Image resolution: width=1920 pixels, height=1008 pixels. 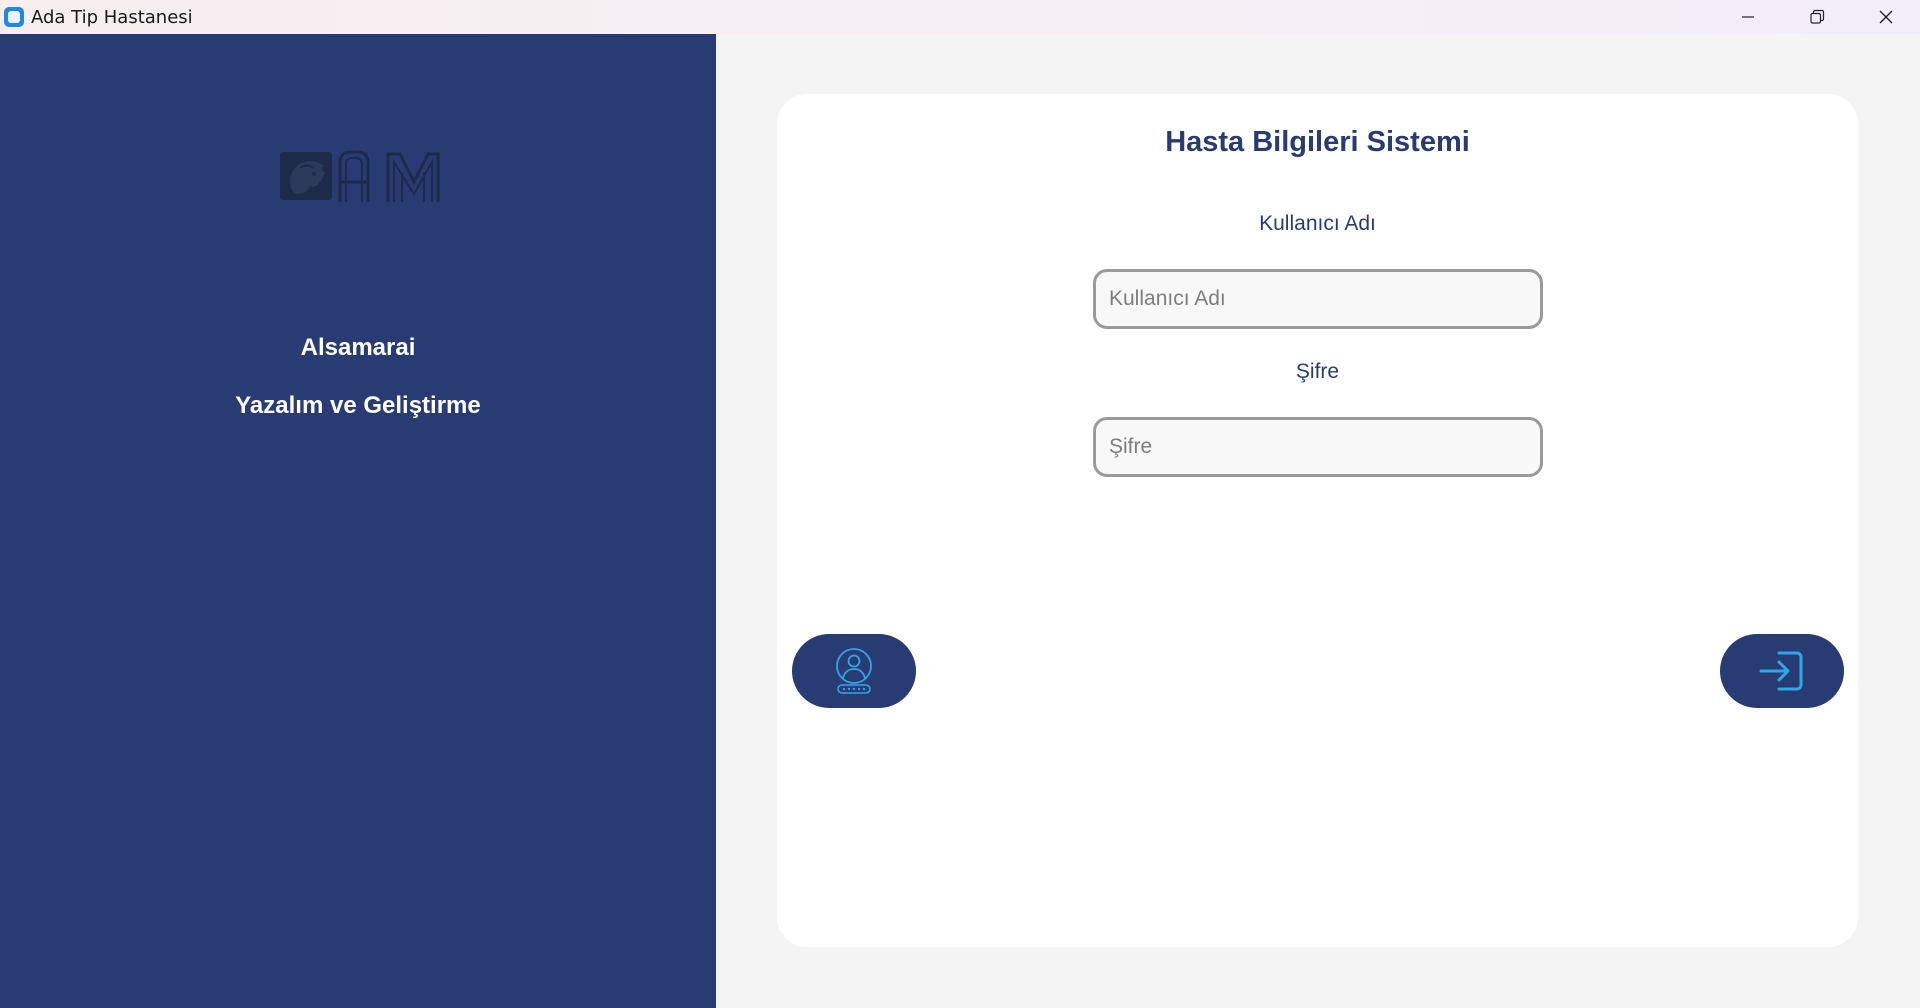 What do you see at coordinates (960, 17) in the screenshot?
I see `title-bar: Ada Tip Hastanesi` at bounding box center [960, 17].